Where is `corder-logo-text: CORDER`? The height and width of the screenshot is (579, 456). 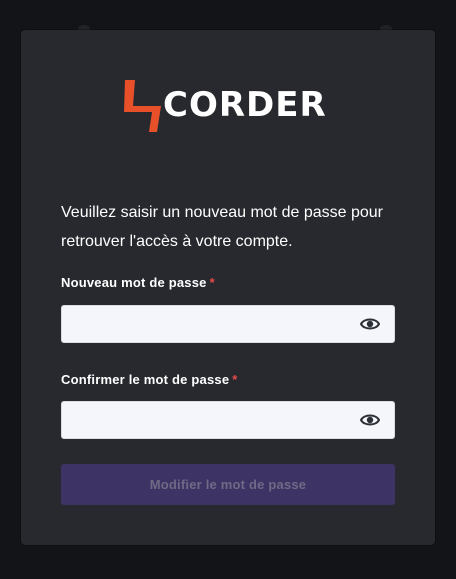 corder-logo-text: CORDER is located at coordinates (245, 105).